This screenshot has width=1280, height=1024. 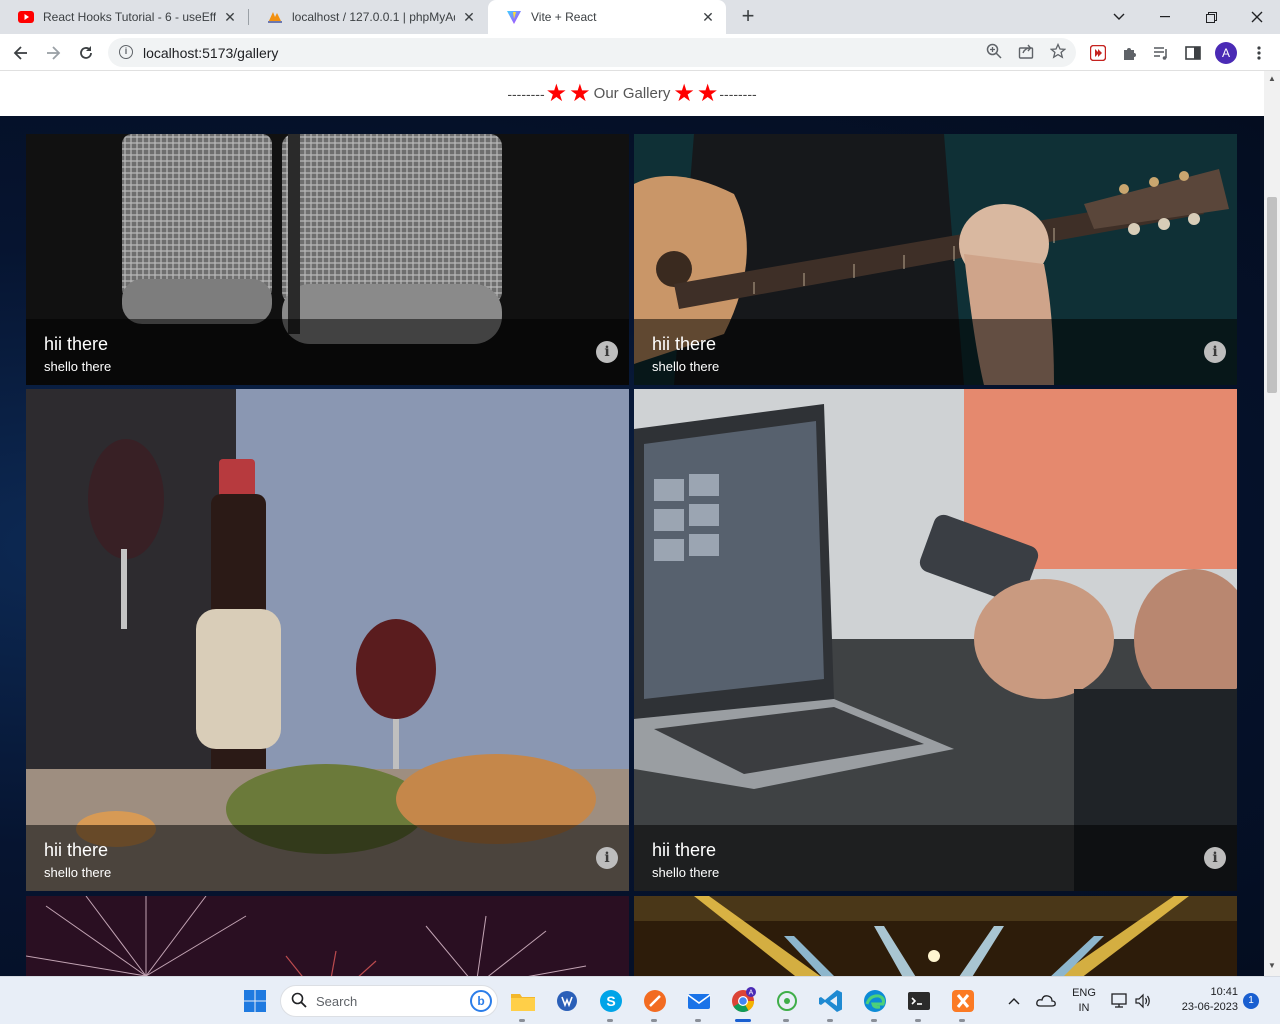 I want to click on search-label: Search, so click(x=337, y=1001).